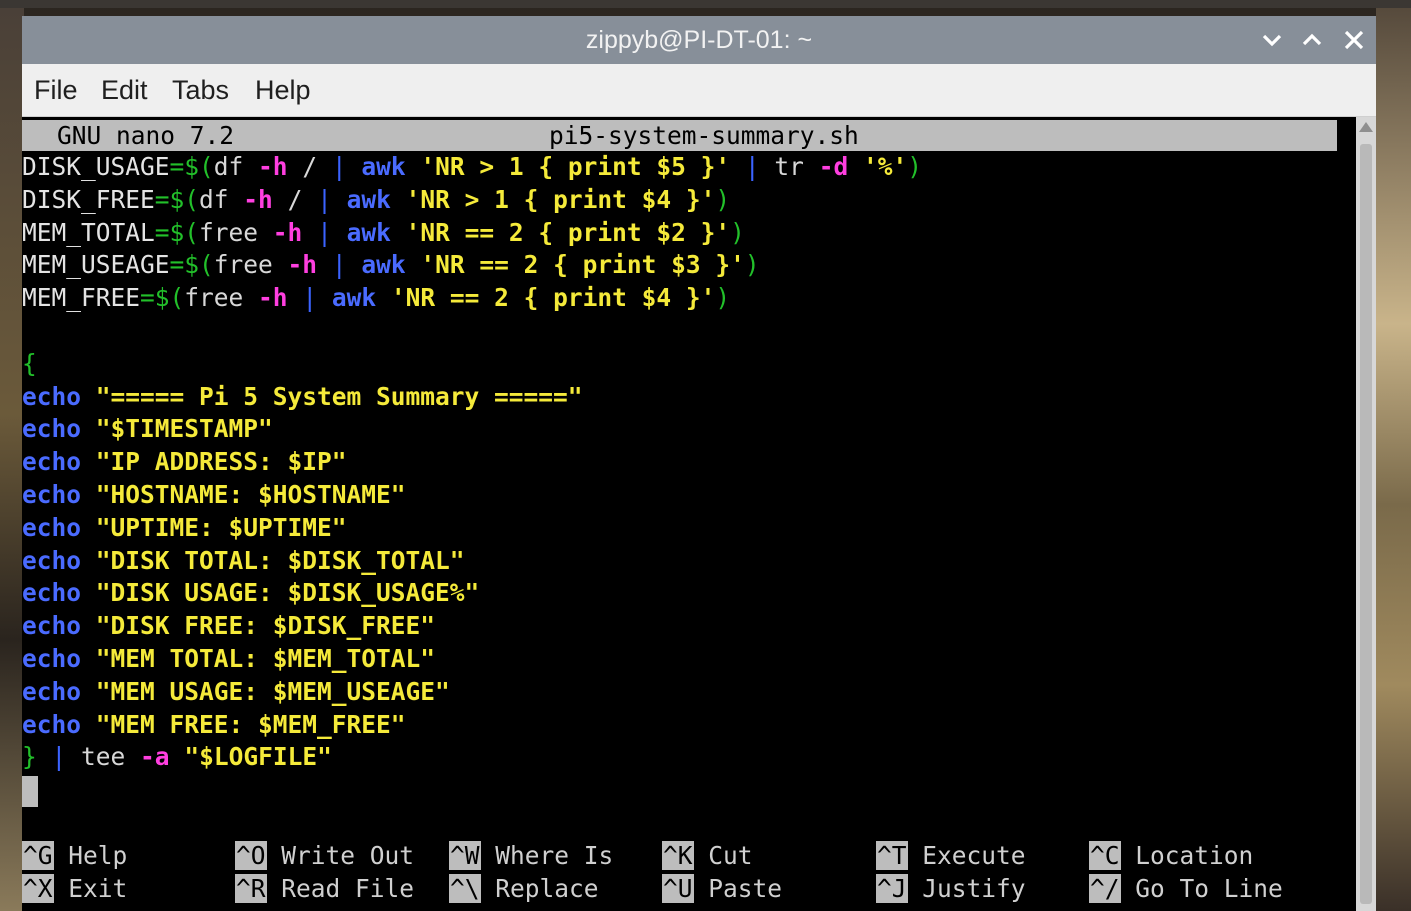 Image resolution: width=1411 pixels, height=911 pixels. I want to click on code-token: "IP ADDRESS: $IP", so click(221, 462).